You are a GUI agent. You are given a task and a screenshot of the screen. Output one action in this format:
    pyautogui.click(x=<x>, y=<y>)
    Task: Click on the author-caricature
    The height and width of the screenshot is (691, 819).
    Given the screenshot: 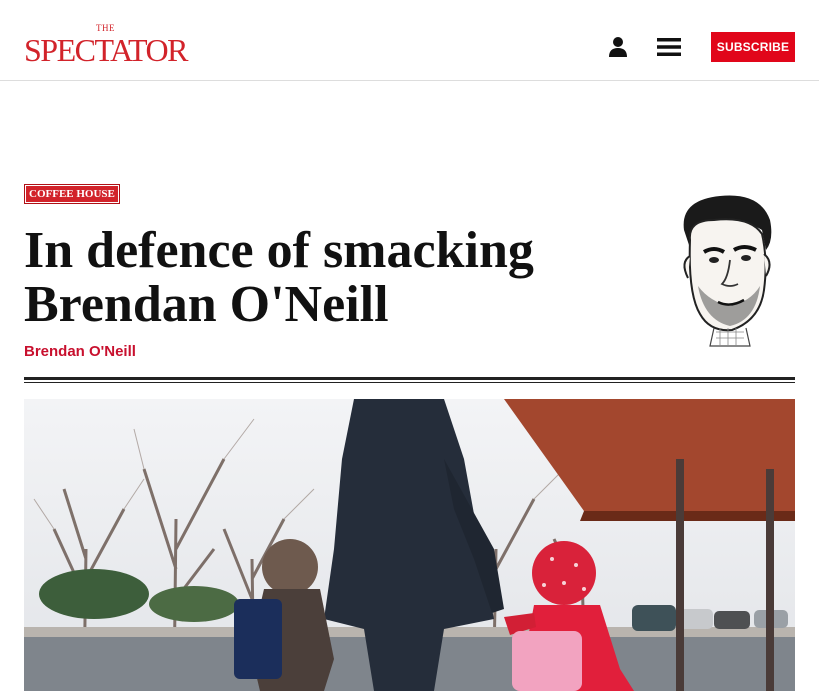 What is the action you would take?
    pyautogui.click(x=725, y=270)
    